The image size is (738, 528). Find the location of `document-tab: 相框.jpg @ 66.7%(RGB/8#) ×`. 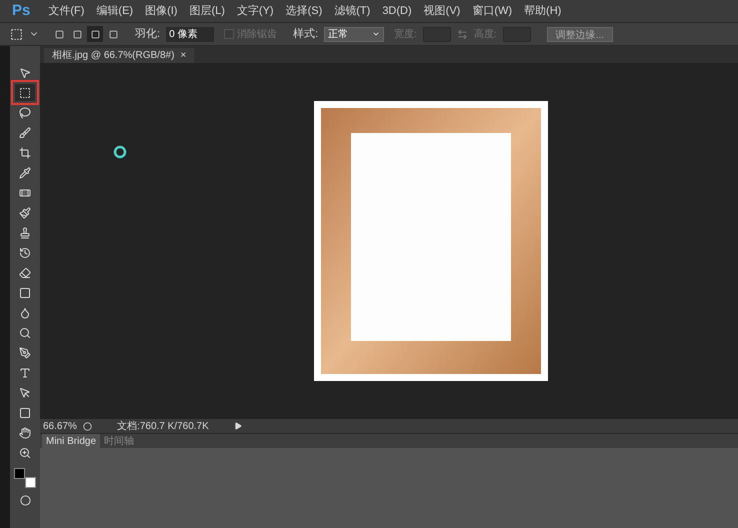

document-tab: 相框.jpg @ 66.7%(RGB/8#) × is located at coordinates (119, 55).